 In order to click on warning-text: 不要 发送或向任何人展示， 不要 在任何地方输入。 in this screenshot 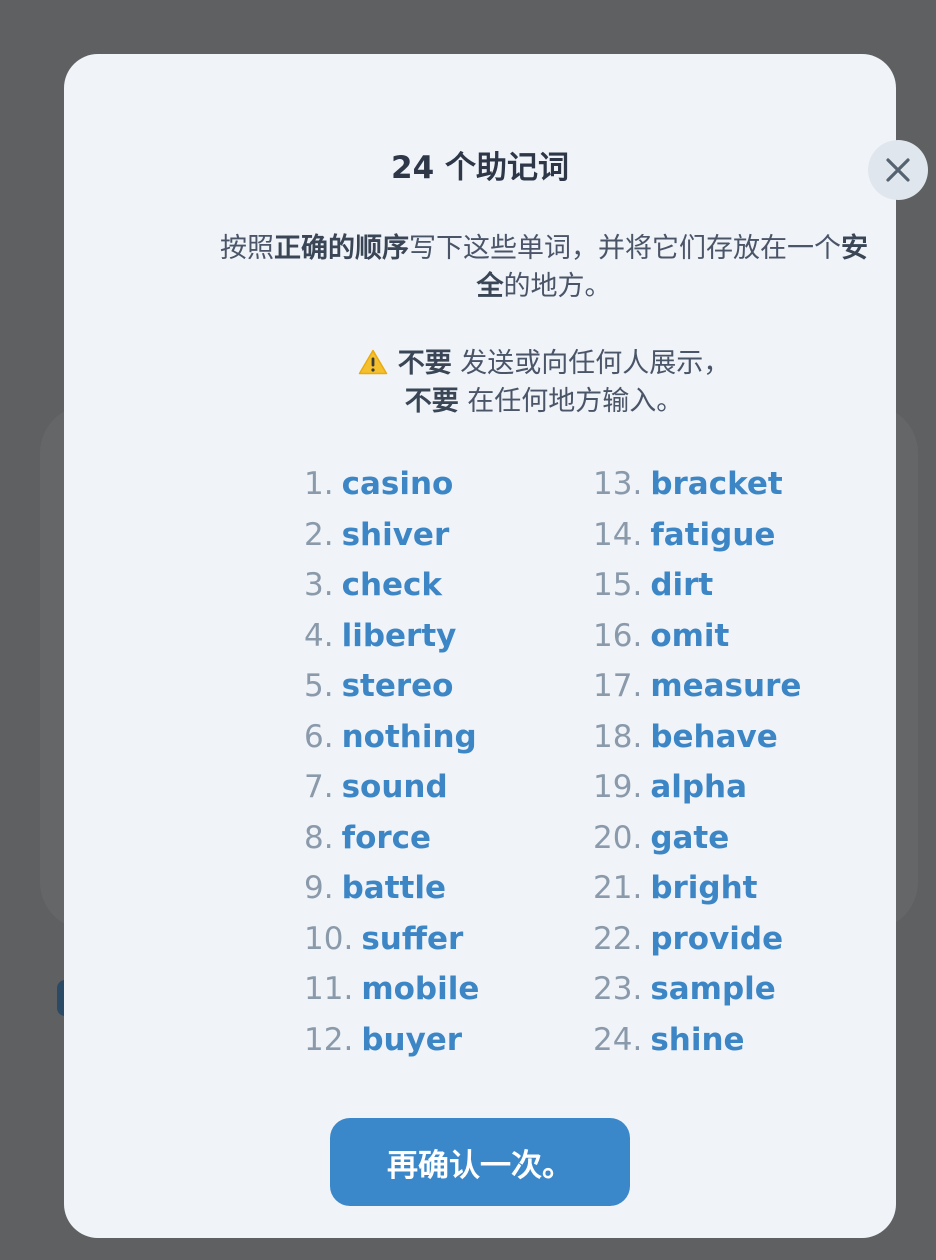, I will do `click(544, 383)`.